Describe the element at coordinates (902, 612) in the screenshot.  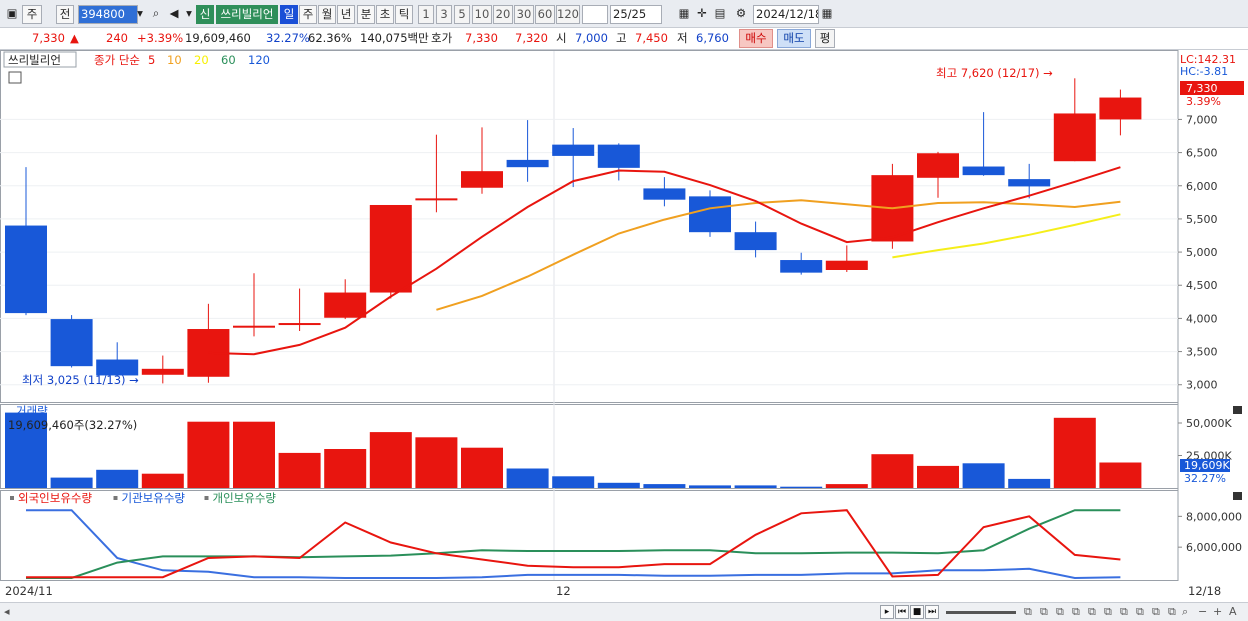
I see `first-page-icon: ⏮` at that location.